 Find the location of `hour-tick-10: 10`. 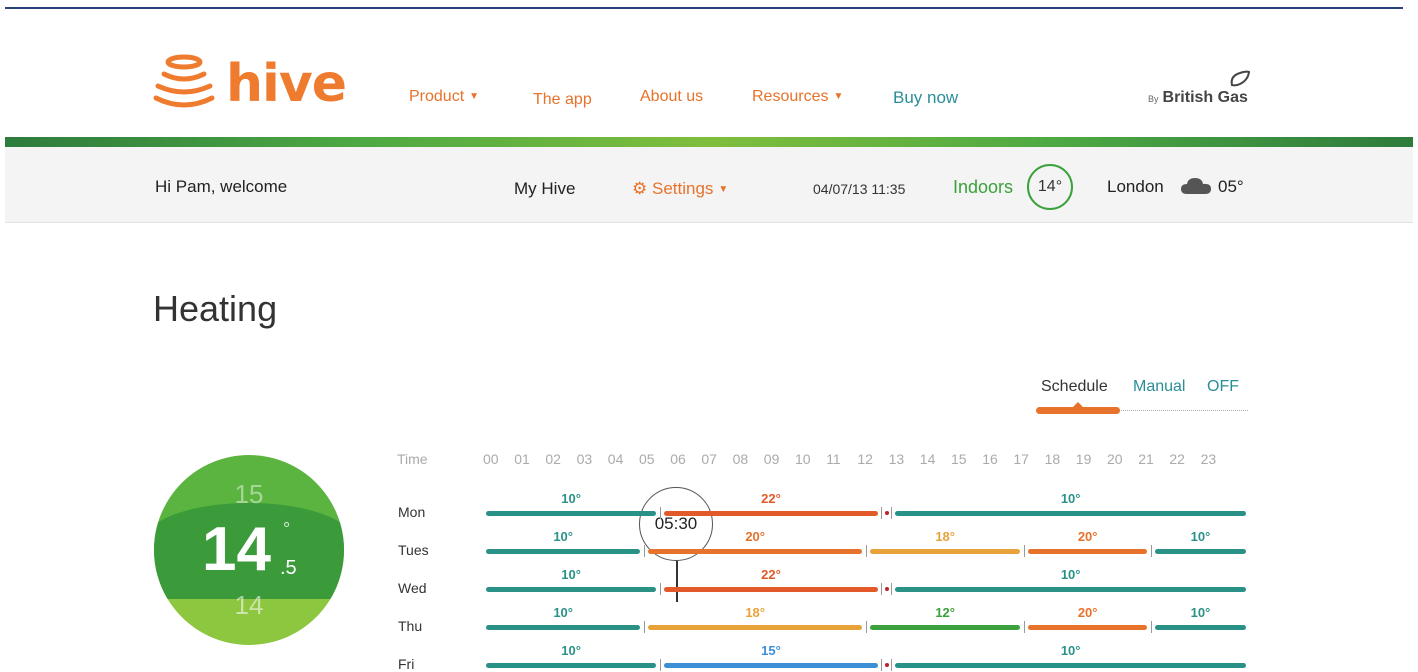

hour-tick-10: 10 is located at coordinates (803, 459).